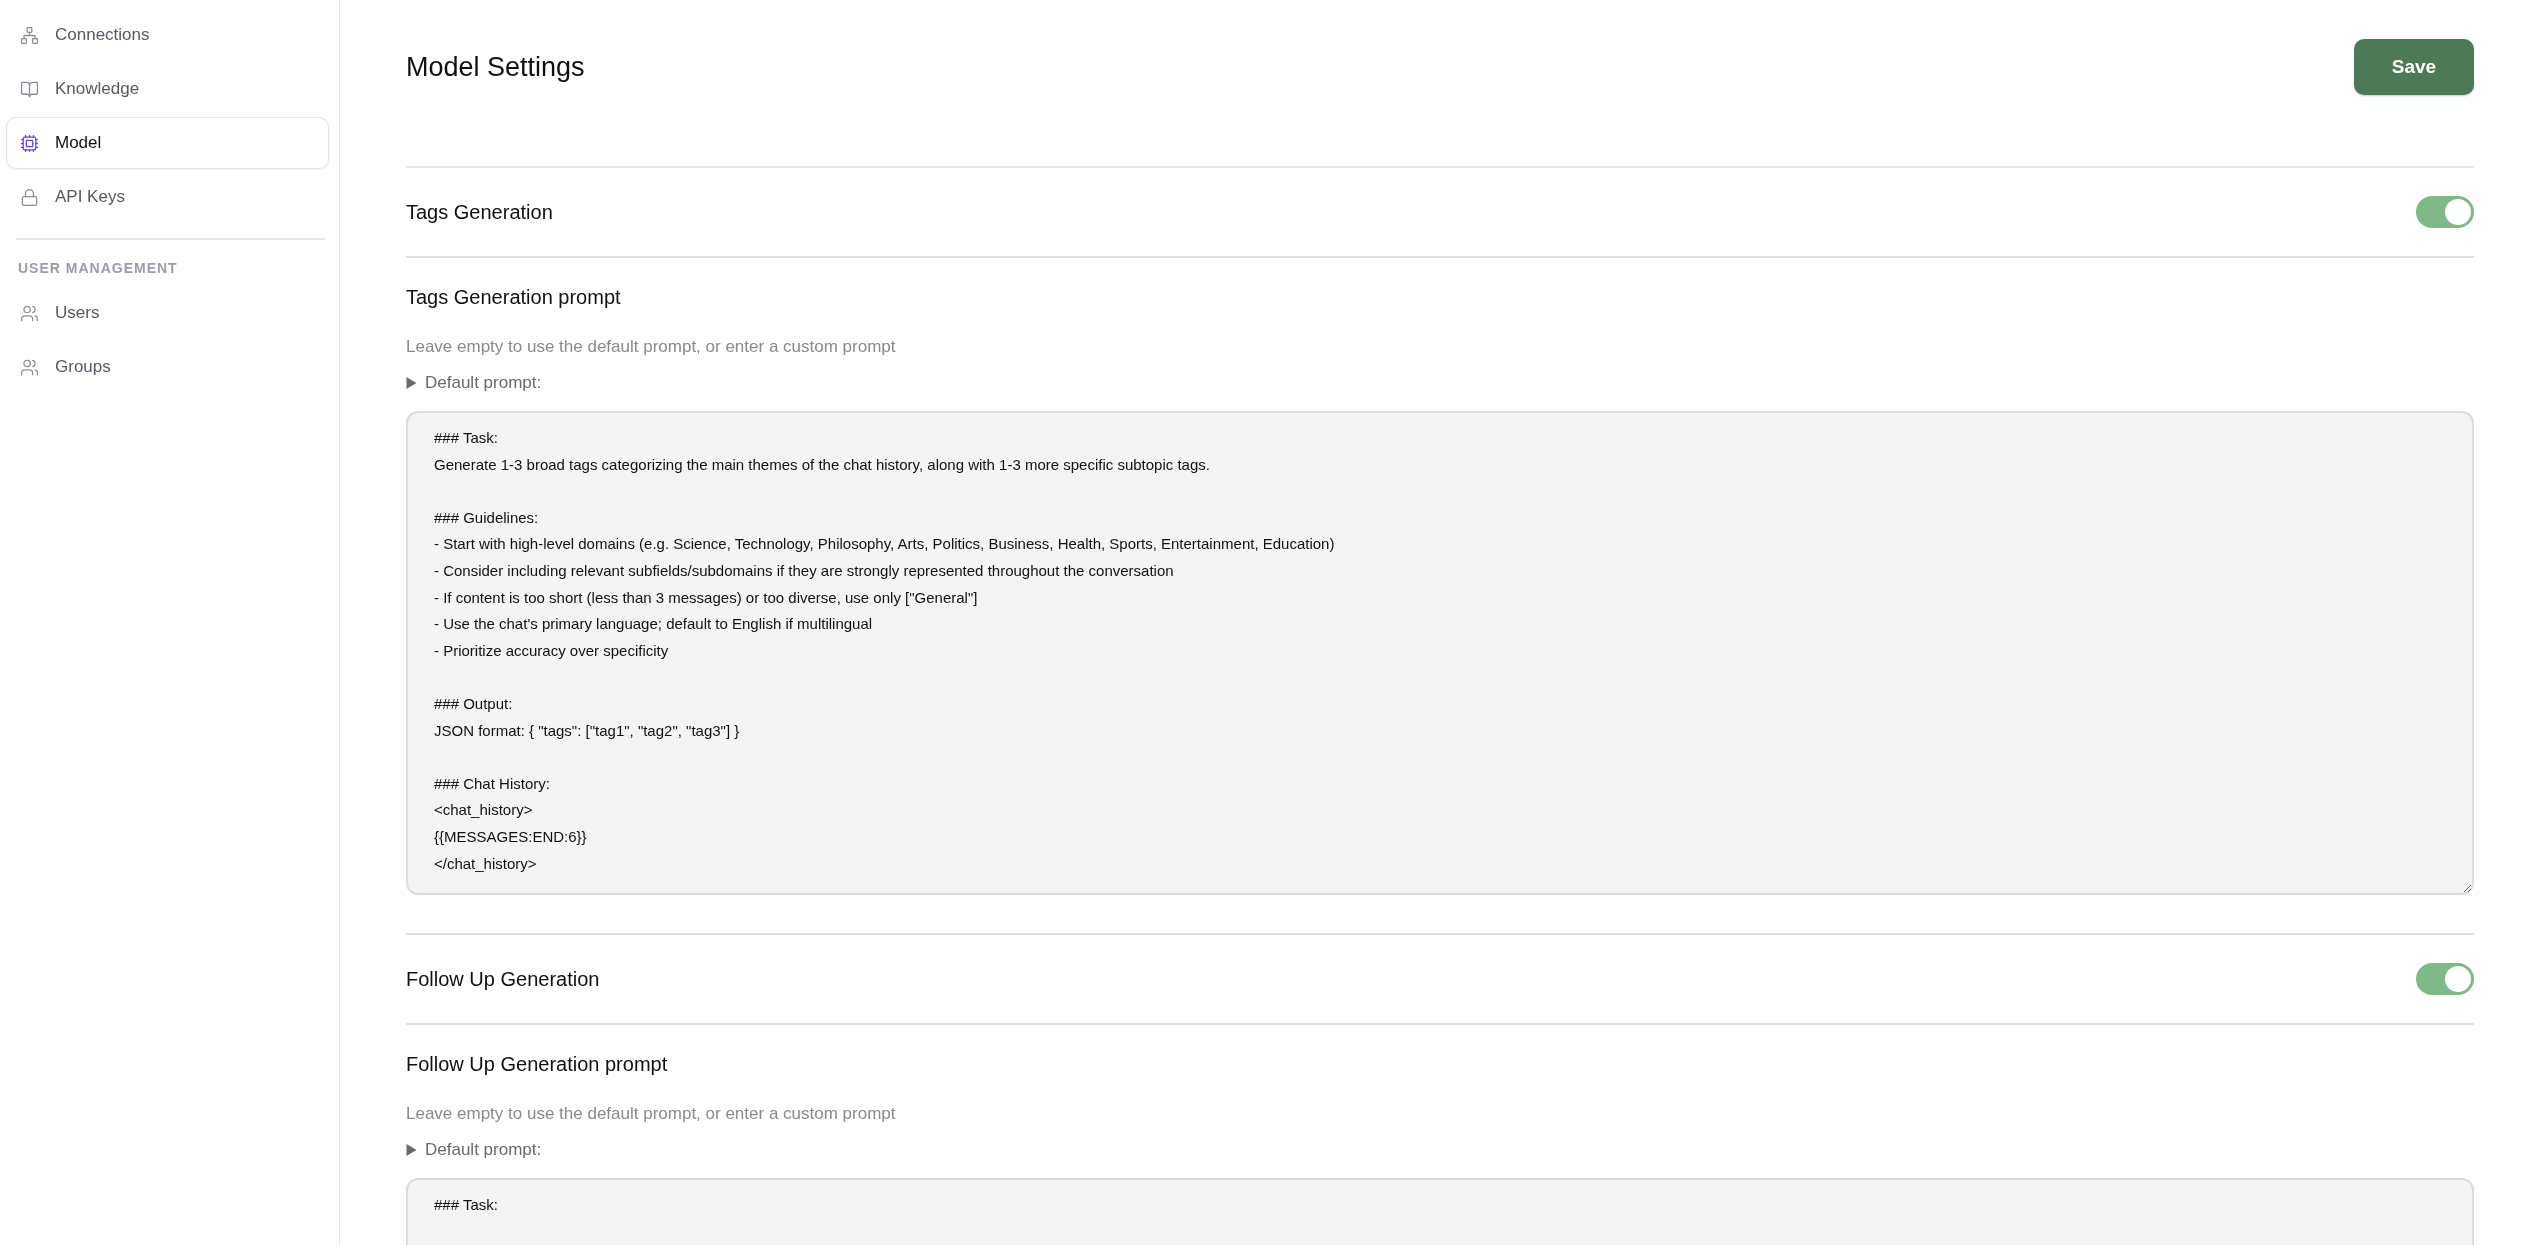 Image resolution: width=2542 pixels, height=1245 pixels. Describe the element at coordinates (29, 143) in the screenshot. I see `chip-icon` at that location.